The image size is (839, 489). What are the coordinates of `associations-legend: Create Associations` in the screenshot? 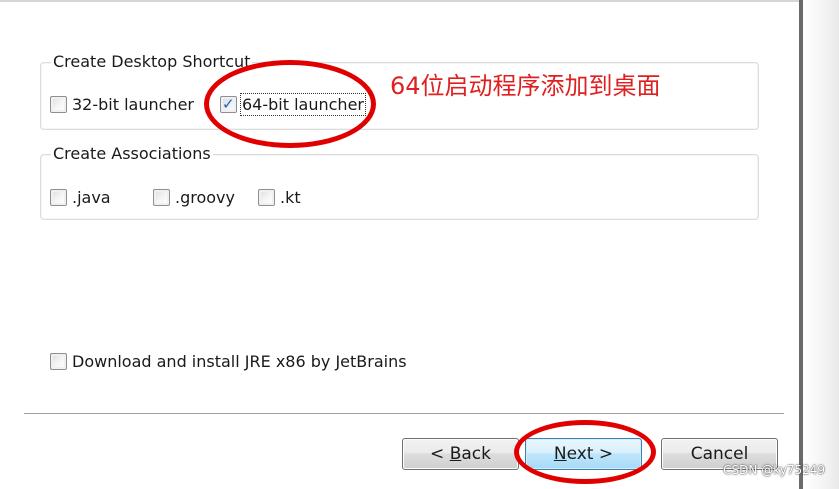 It's located at (132, 153).